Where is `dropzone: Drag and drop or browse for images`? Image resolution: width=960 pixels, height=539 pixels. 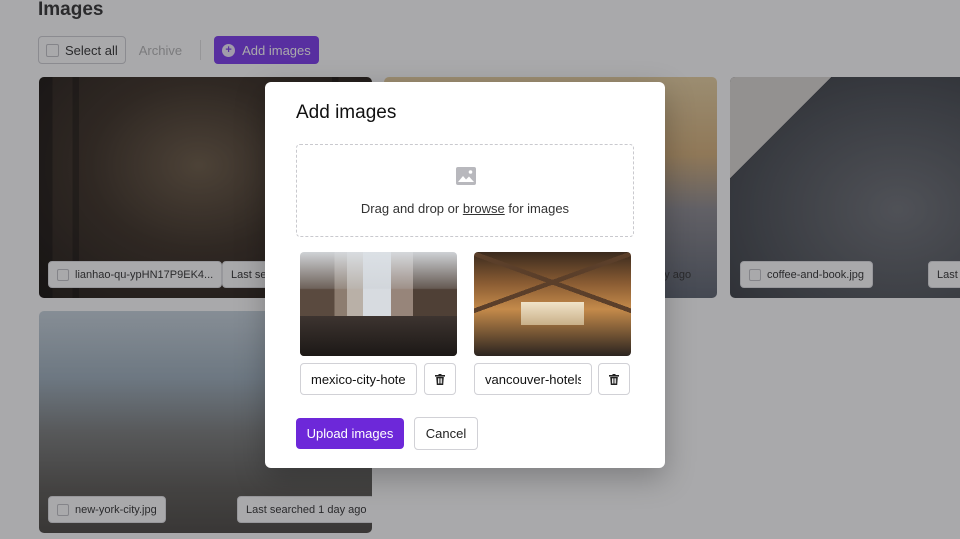 dropzone: Drag and drop or browse for images is located at coordinates (465, 190).